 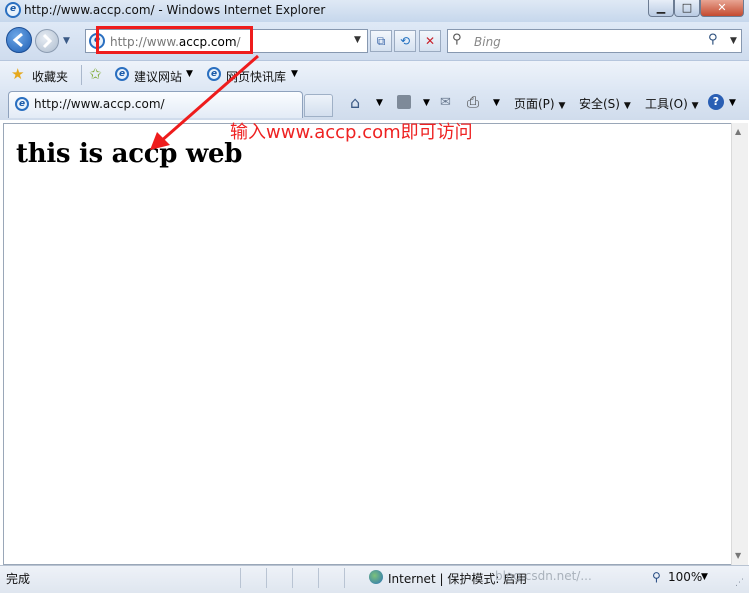 I want to click on status-text: 完成, so click(x=18, y=579).